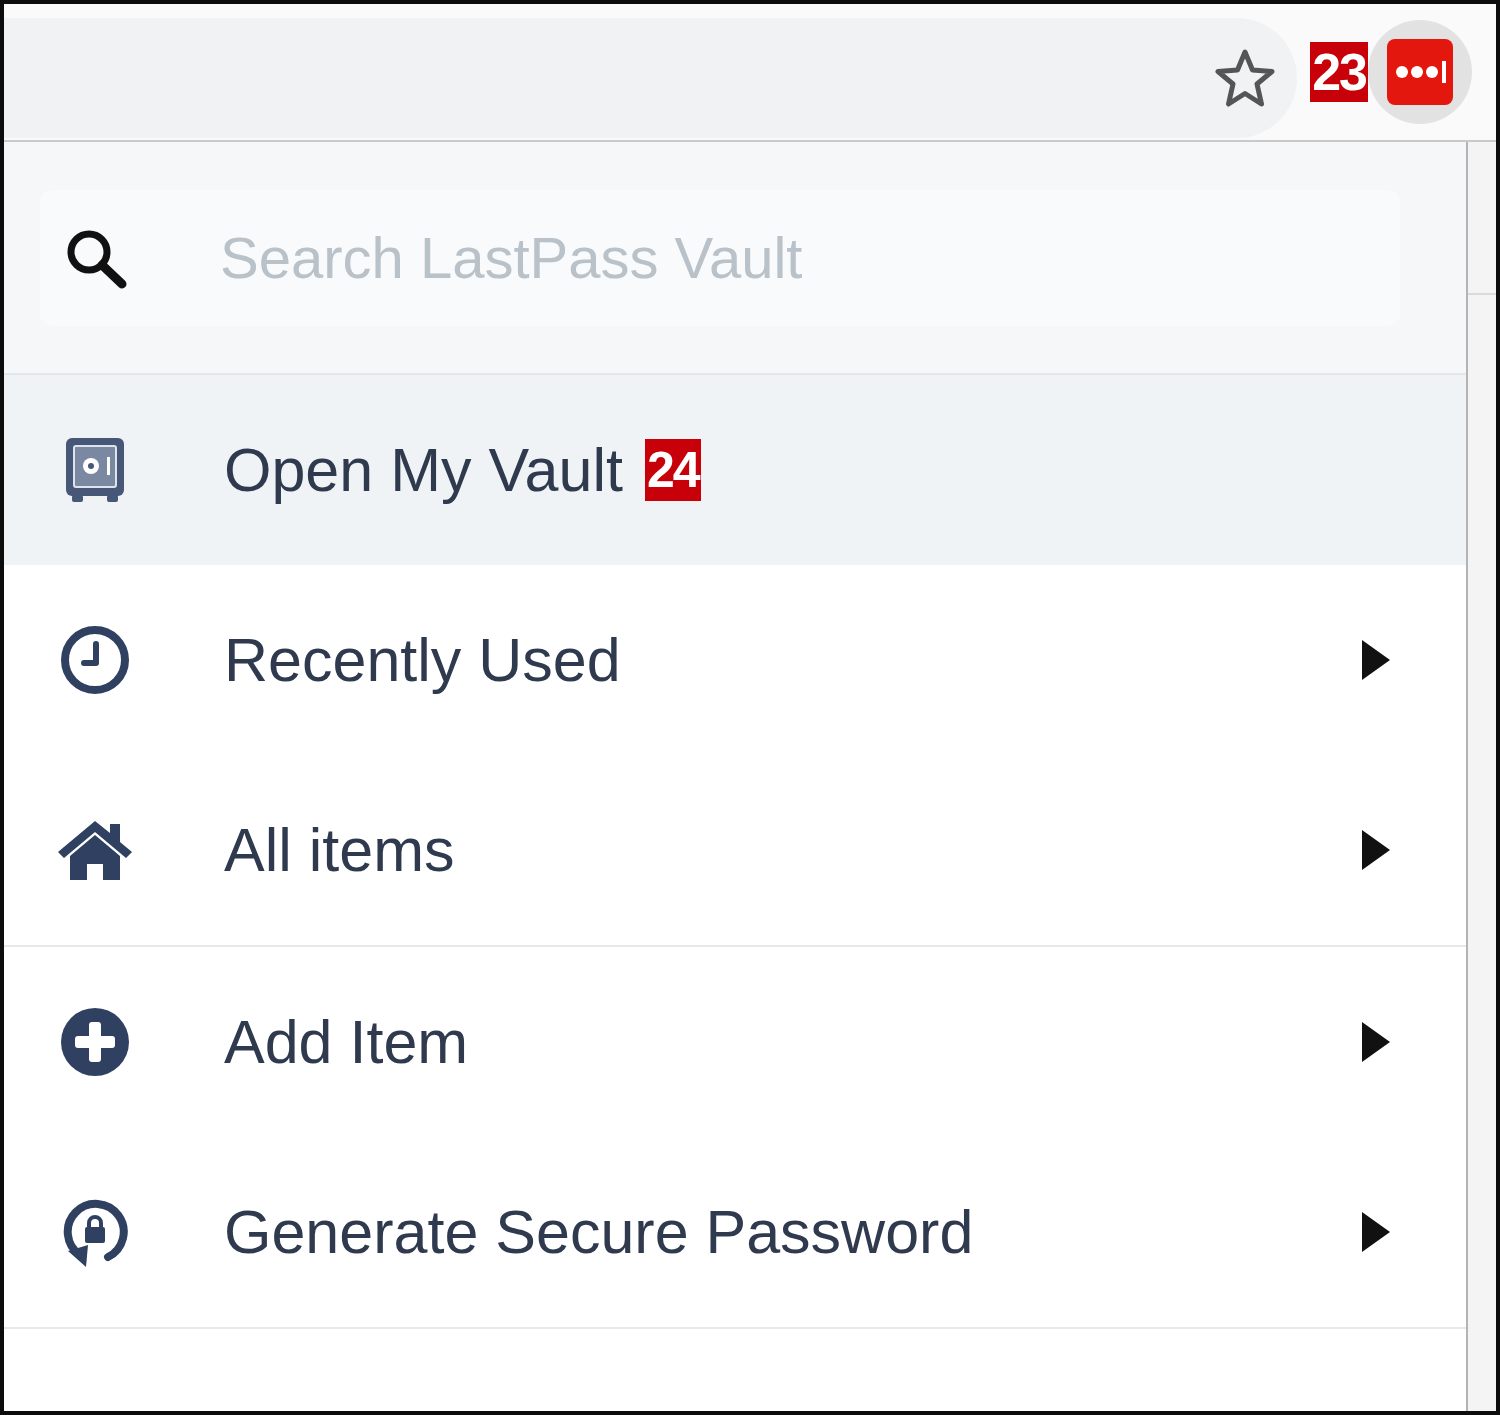 Image resolution: width=1500 pixels, height=1415 pixels. What do you see at coordinates (672, 470) in the screenshot?
I see `count-badge: 24` at bounding box center [672, 470].